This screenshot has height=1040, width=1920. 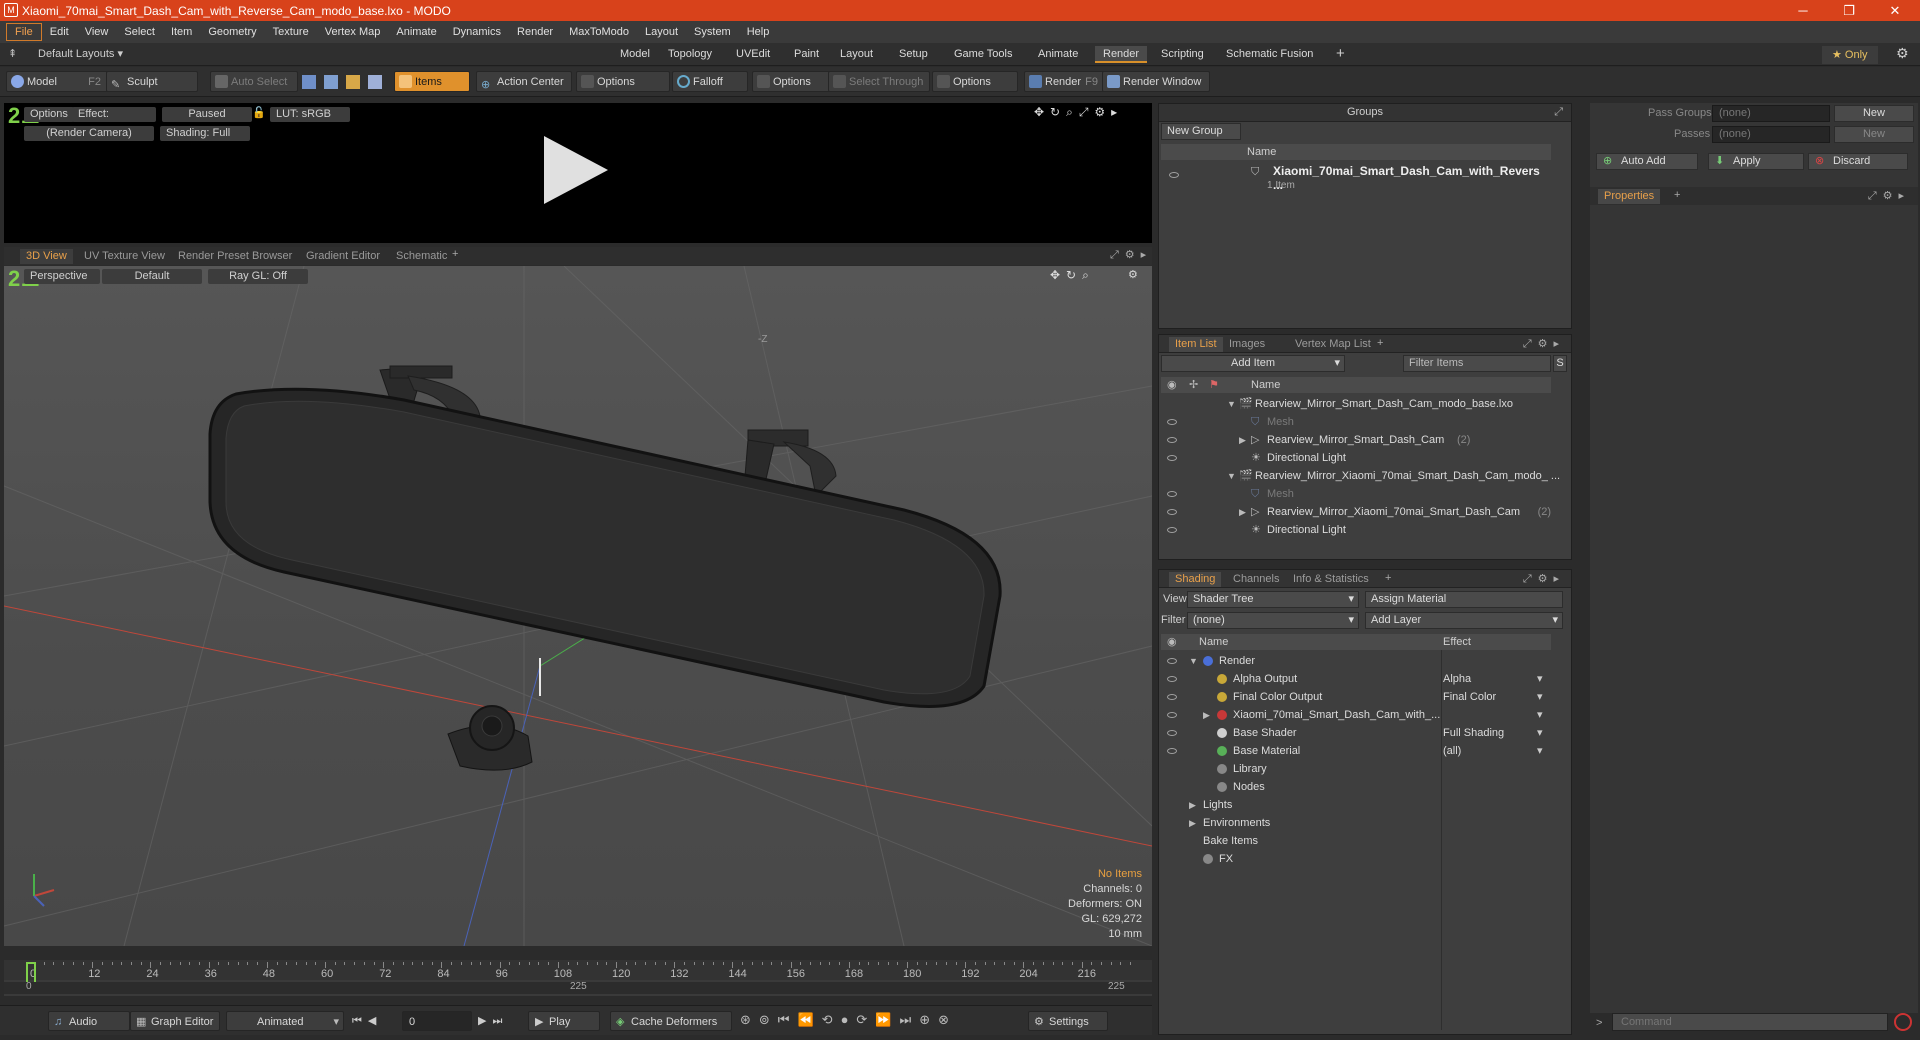 What do you see at coordinates (80, 53) in the screenshot?
I see `default-layouts-dropdown: Default Layouts ▾` at bounding box center [80, 53].